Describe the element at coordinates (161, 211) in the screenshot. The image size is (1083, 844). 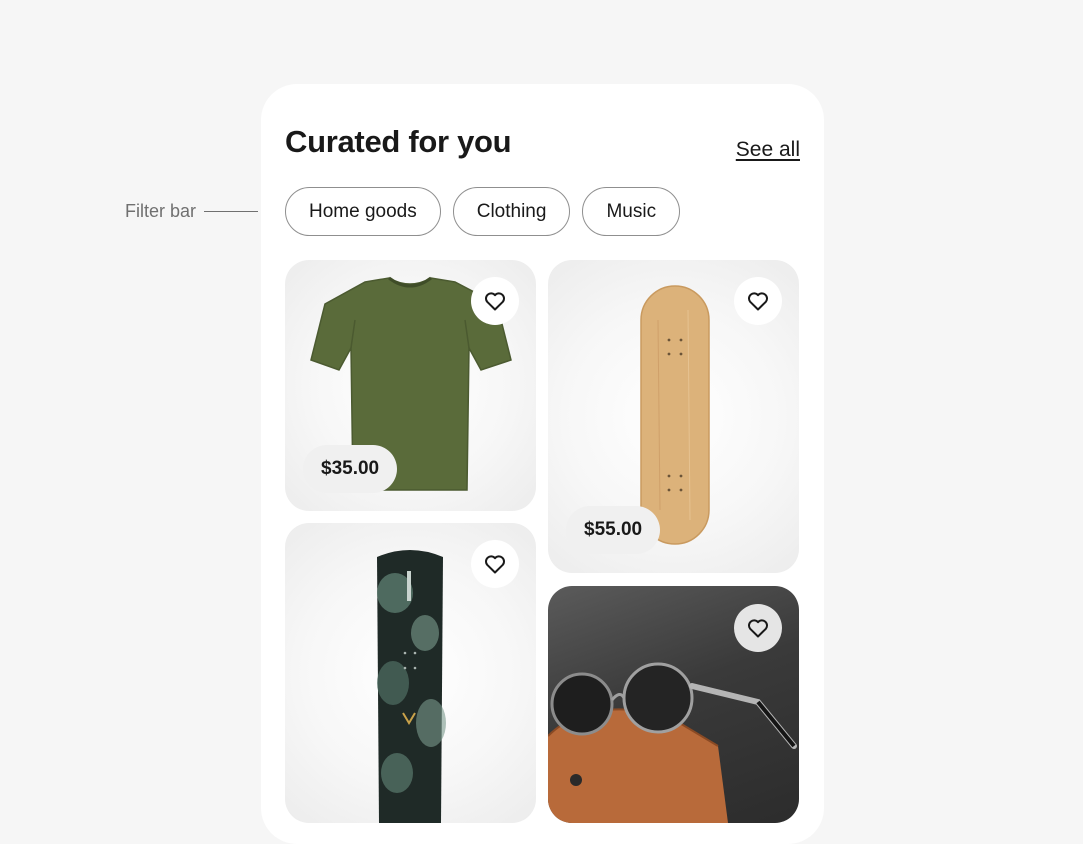
I see `annotation-label: Filter bar` at that location.